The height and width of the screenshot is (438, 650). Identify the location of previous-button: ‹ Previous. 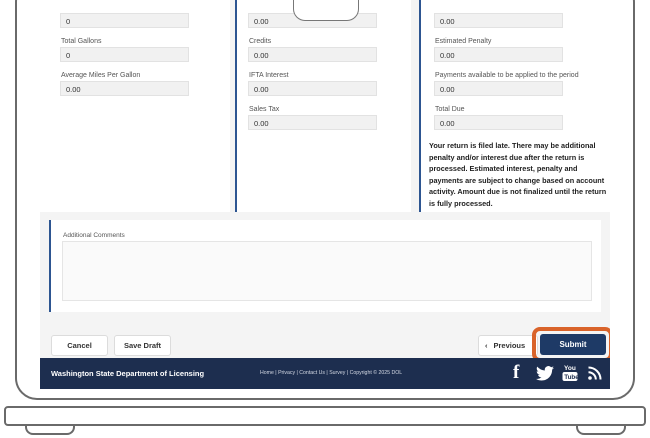
(508, 345).